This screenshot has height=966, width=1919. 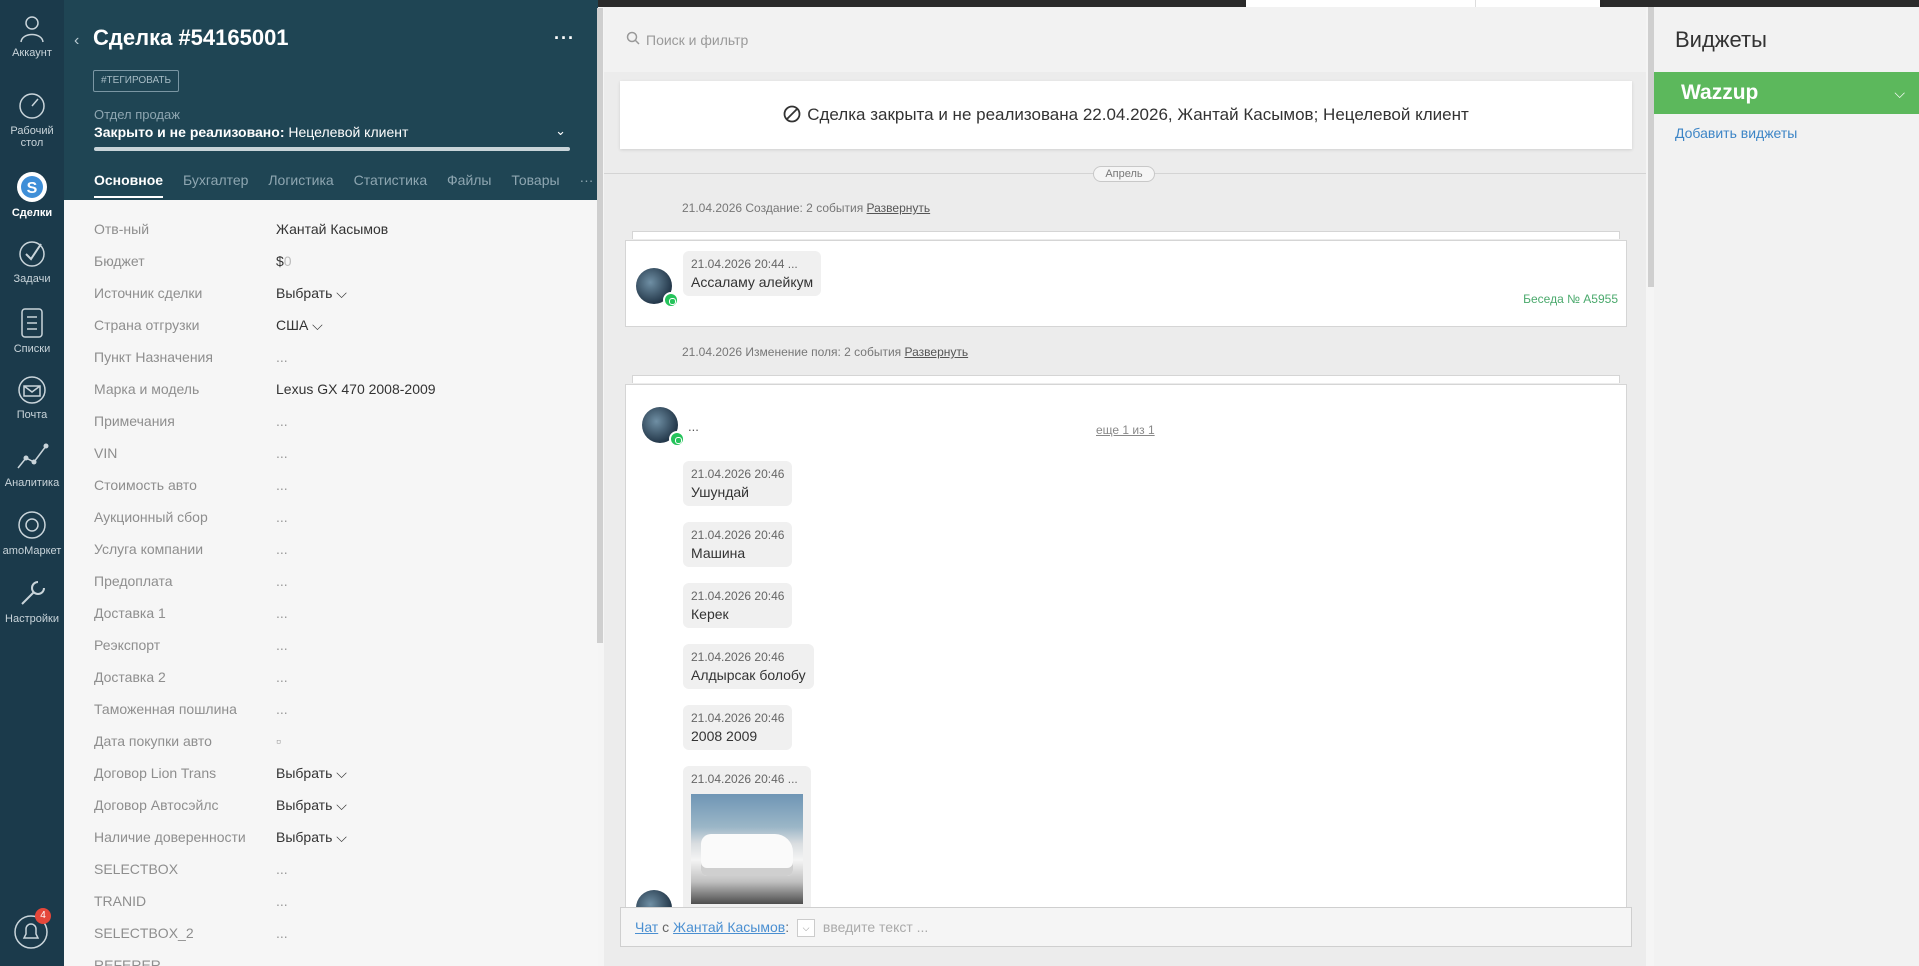 What do you see at coordinates (32, 930) in the screenshot?
I see `notifications-button: 4` at bounding box center [32, 930].